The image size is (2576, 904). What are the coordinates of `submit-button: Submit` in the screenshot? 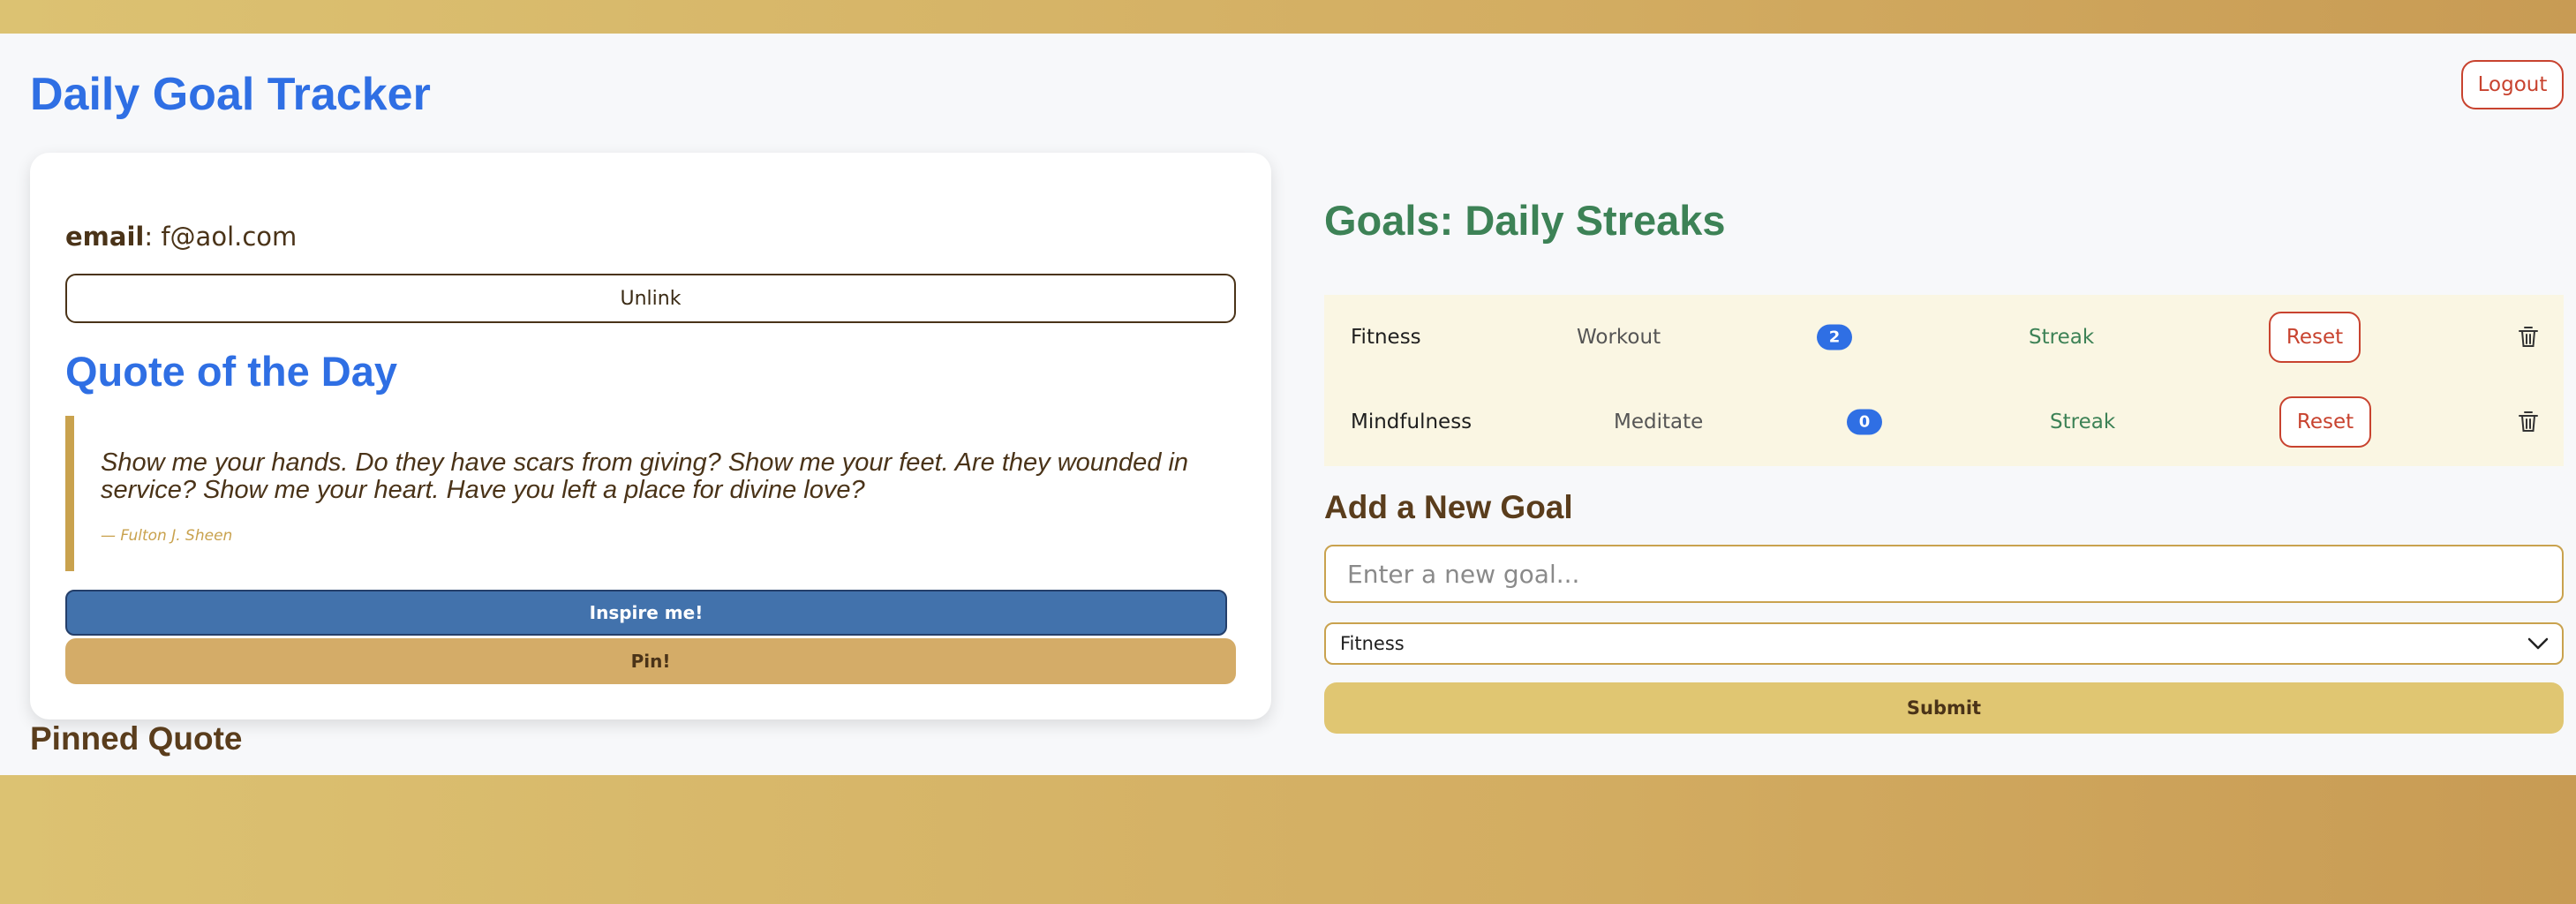 It's located at (1944, 708).